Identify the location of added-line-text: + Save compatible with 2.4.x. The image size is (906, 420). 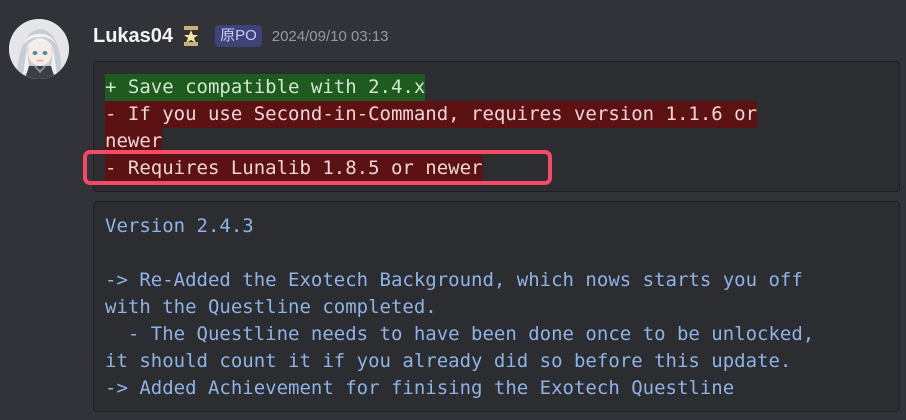
(265, 87).